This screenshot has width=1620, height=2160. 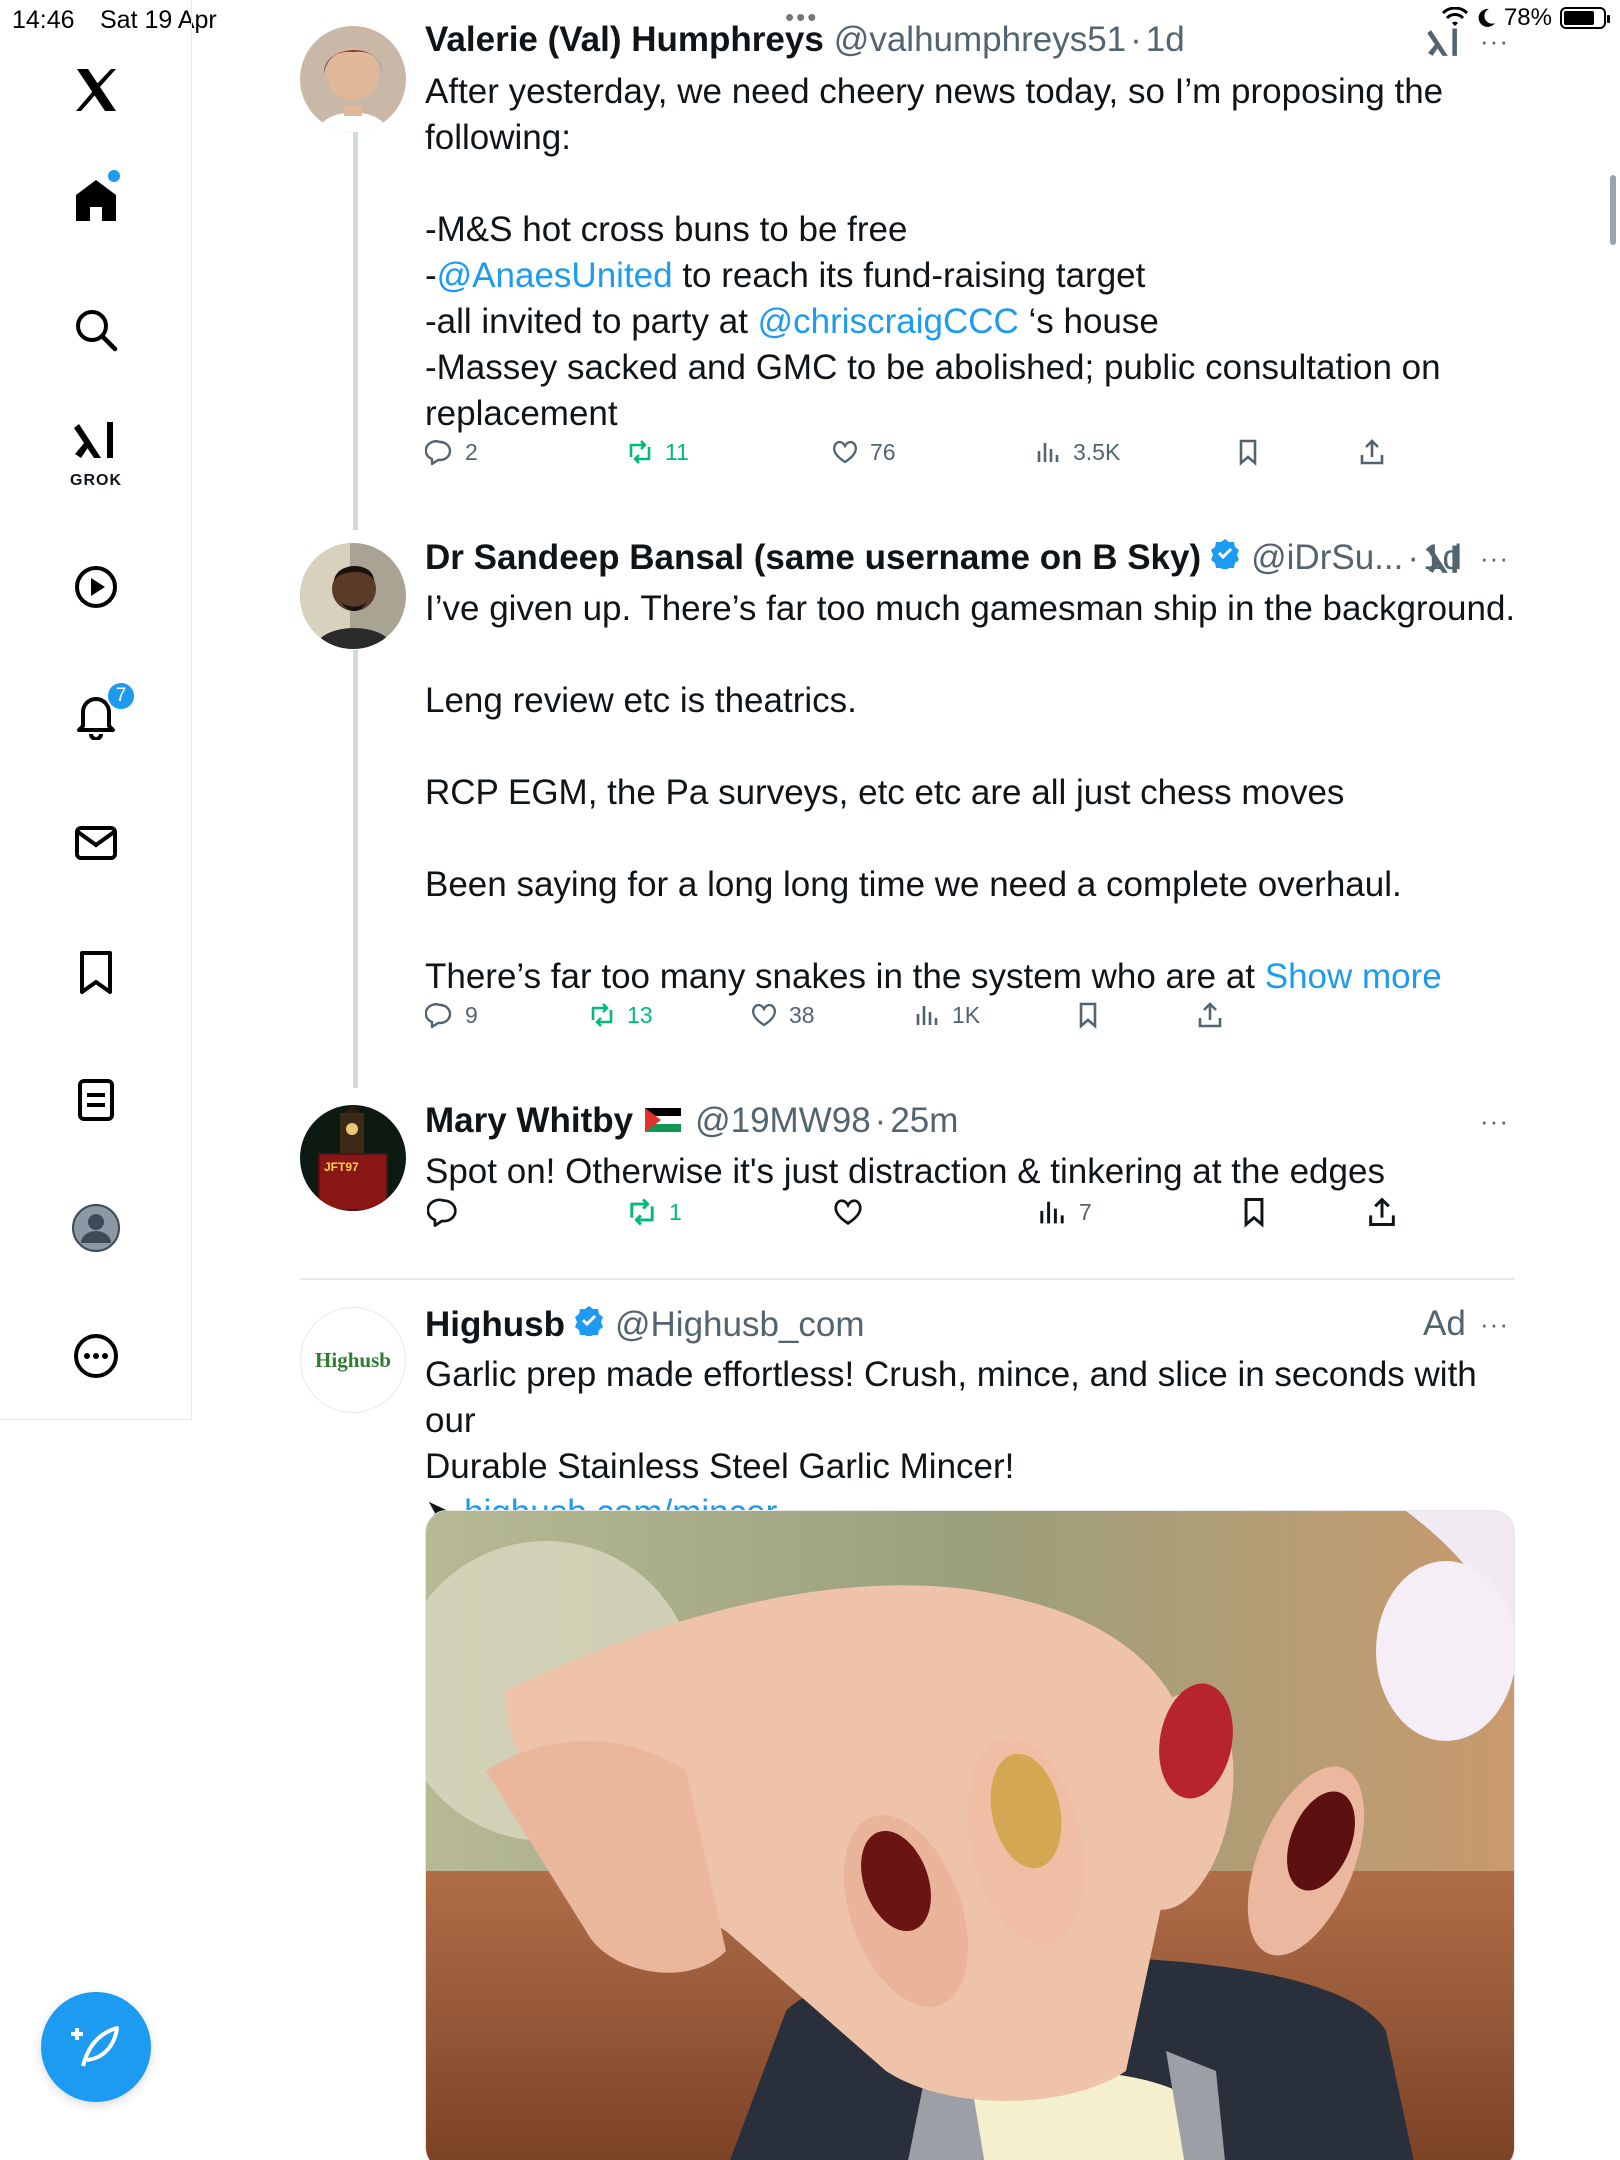 What do you see at coordinates (442, 1212) in the screenshot?
I see `reply-icon` at bounding box center [442, 1212].